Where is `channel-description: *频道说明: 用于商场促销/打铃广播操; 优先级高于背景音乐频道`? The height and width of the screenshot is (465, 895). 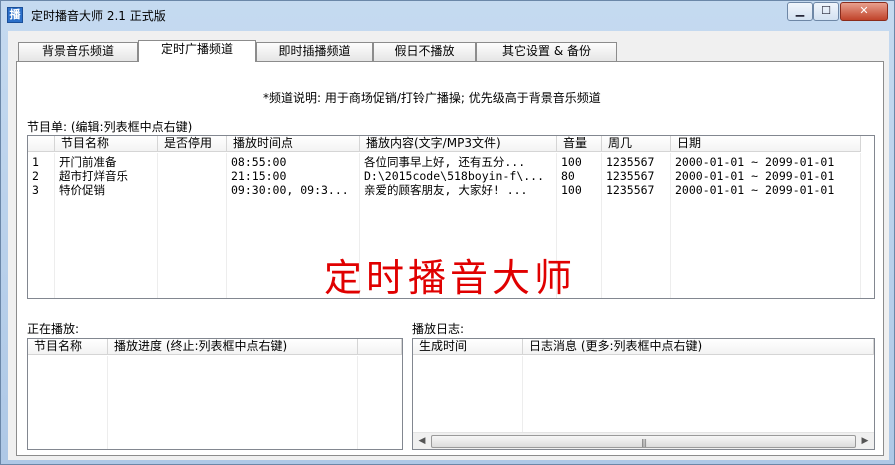
channel-description: *频道说明: 用于商场促销/打铃广播操; 优先级高于背景音乐频道 is located at coordinates (432, 98).